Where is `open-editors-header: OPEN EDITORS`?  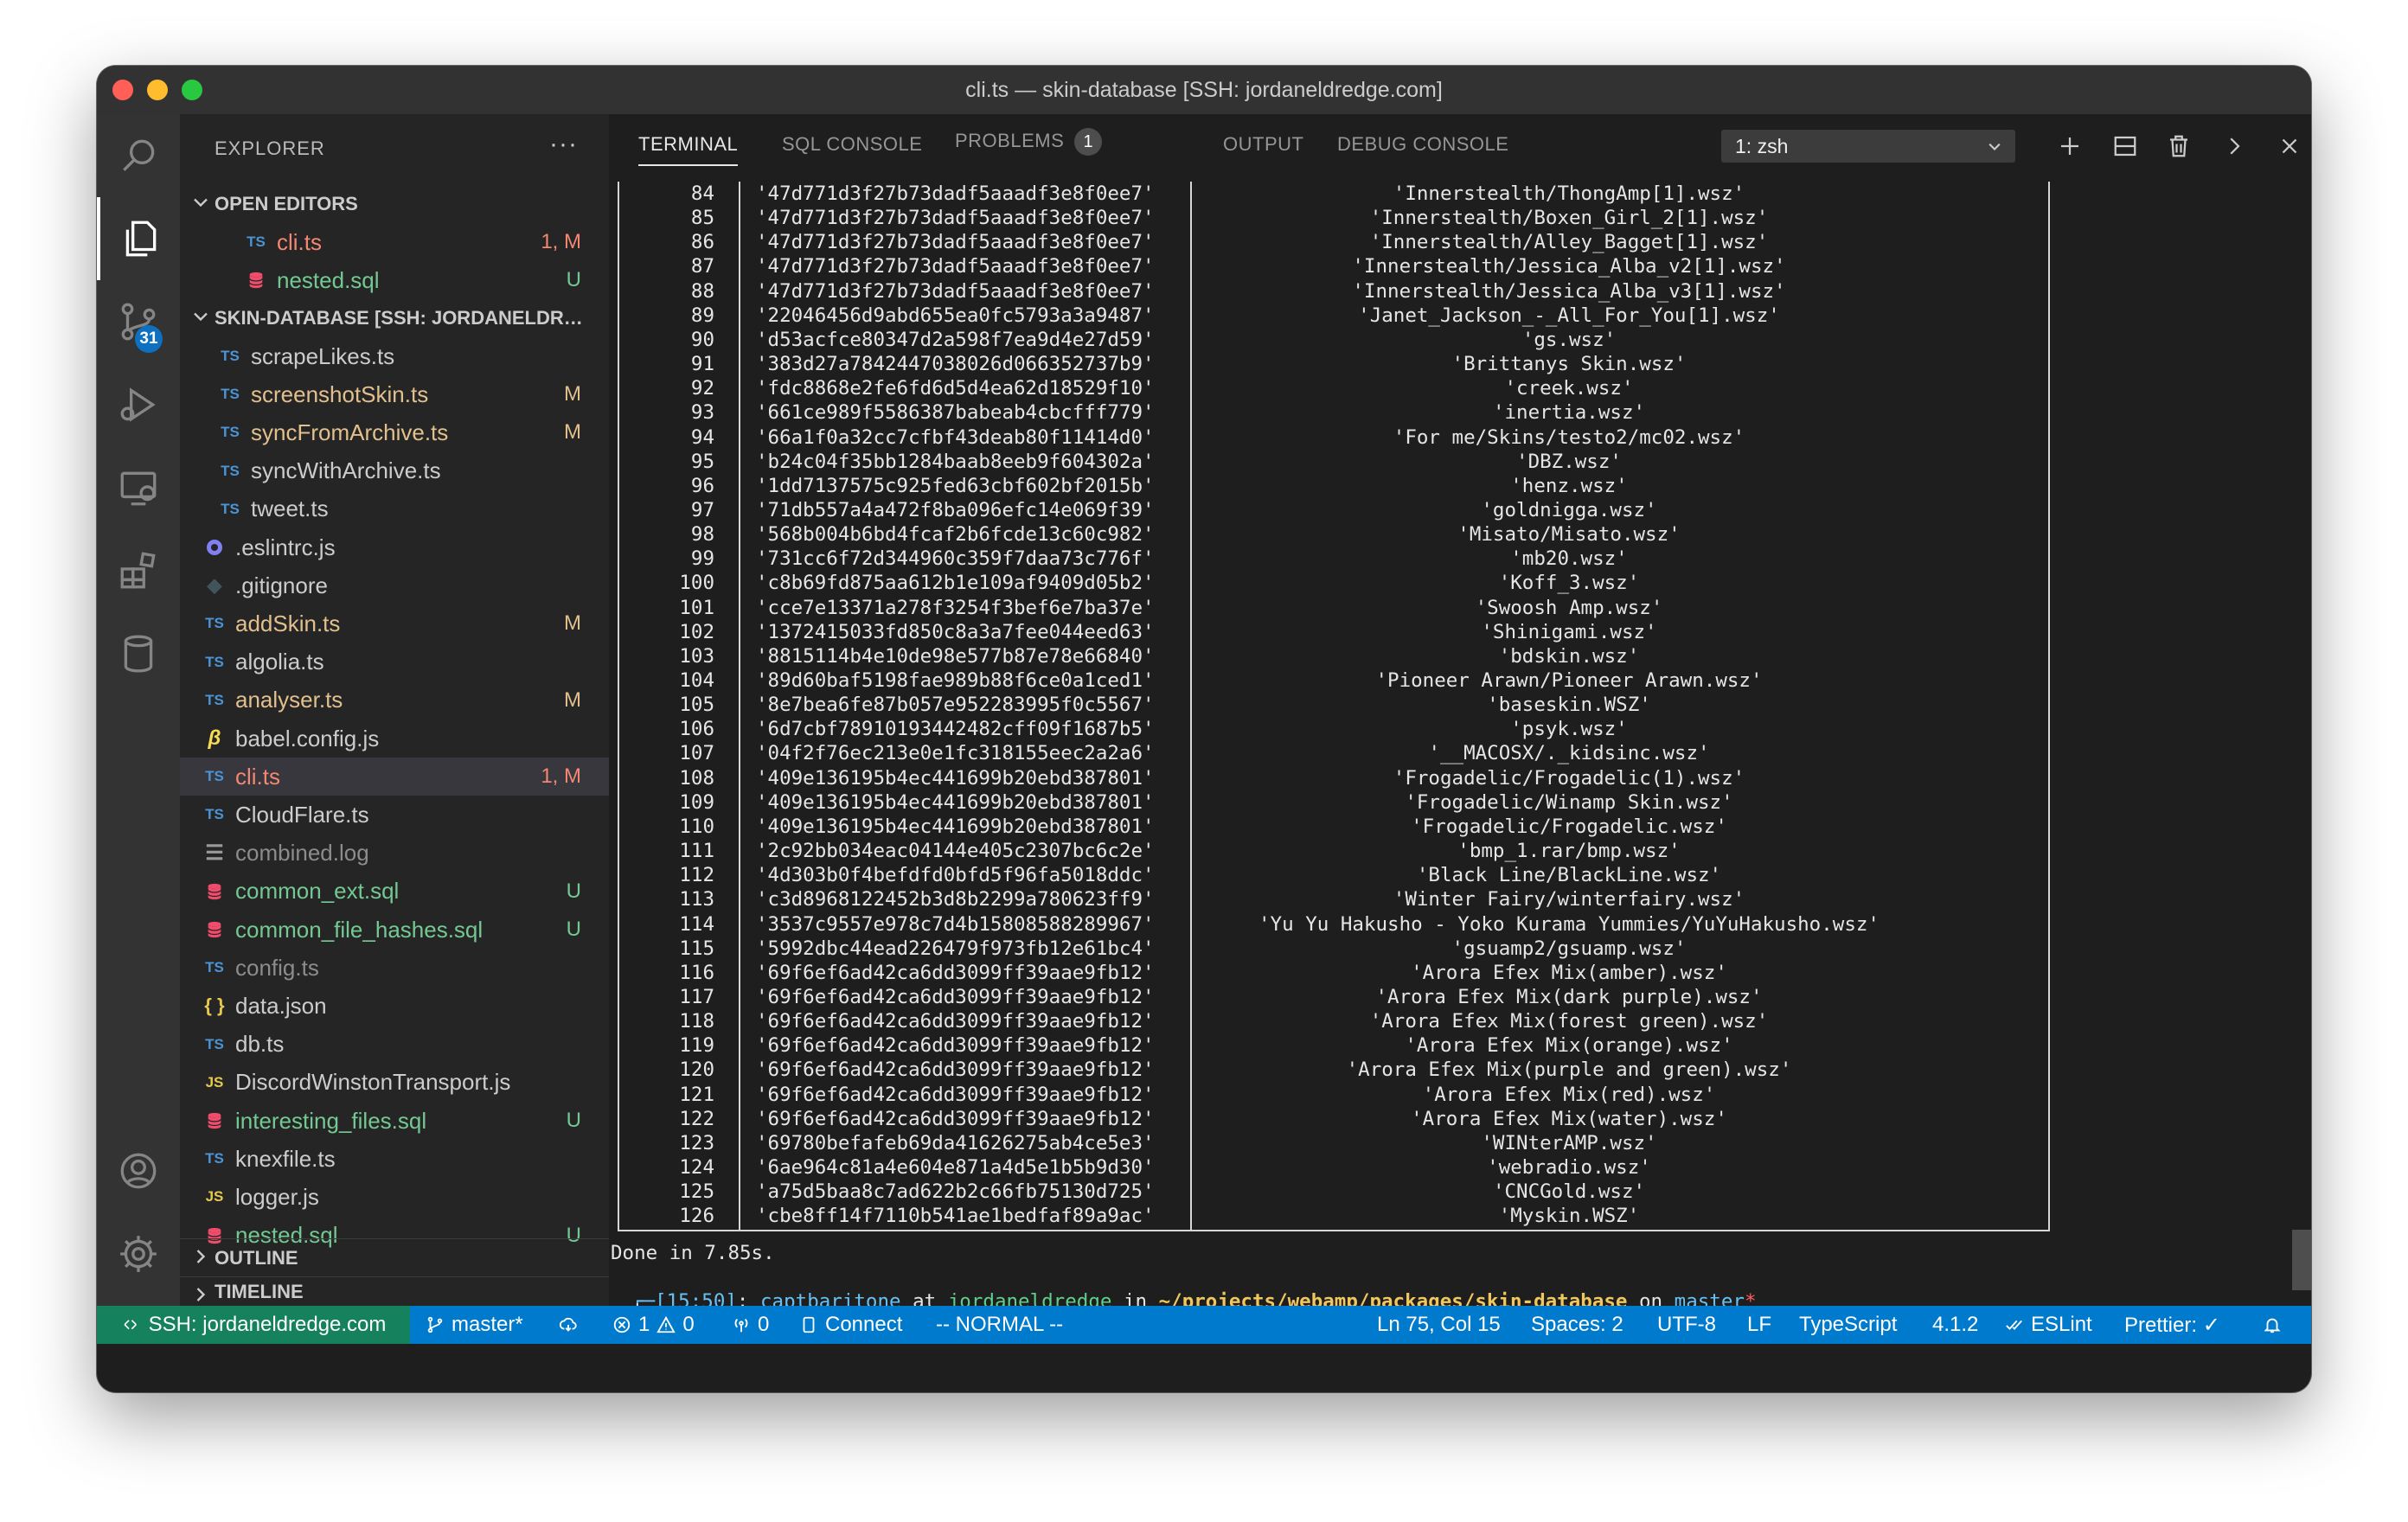 open-editors-header: OPEN EDITORS is located at coordinates (394, 204).